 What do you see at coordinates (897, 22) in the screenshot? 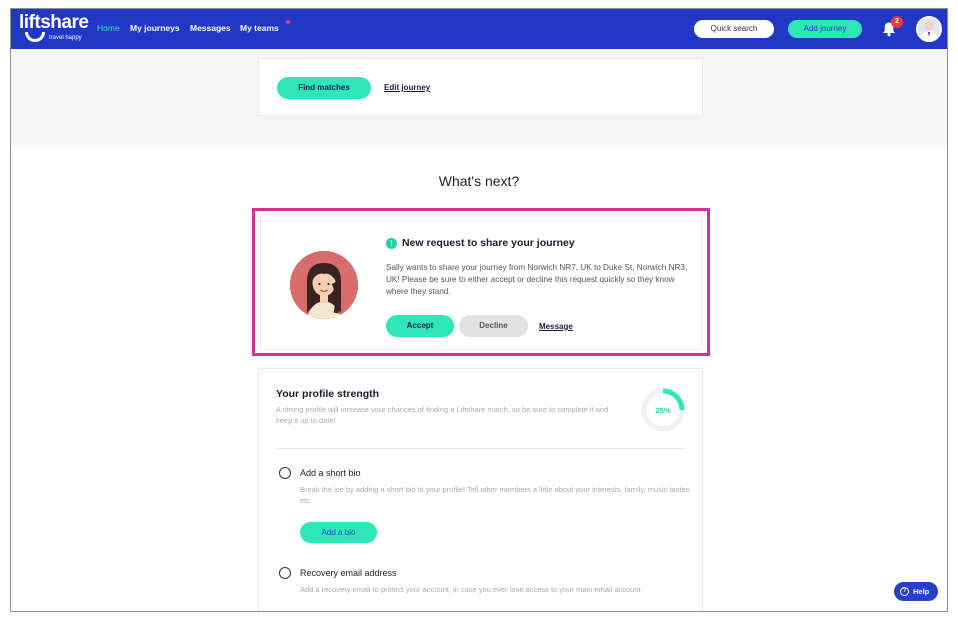
I see `notification-count-badge: 2` at bounding box center [897, 22].